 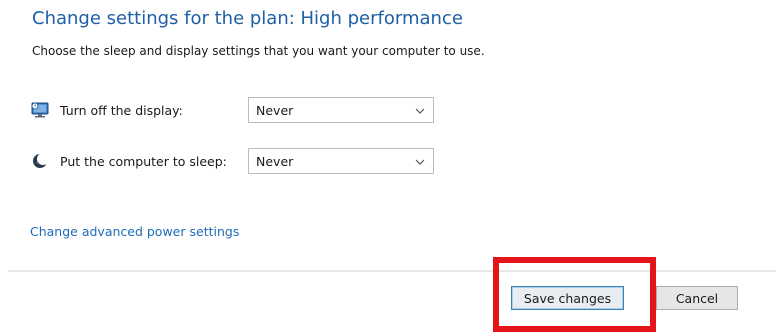 What do you see at coordinates (40, 110) in the screenshot?
I see `monitor-icon` at bounding box center [40, 110].